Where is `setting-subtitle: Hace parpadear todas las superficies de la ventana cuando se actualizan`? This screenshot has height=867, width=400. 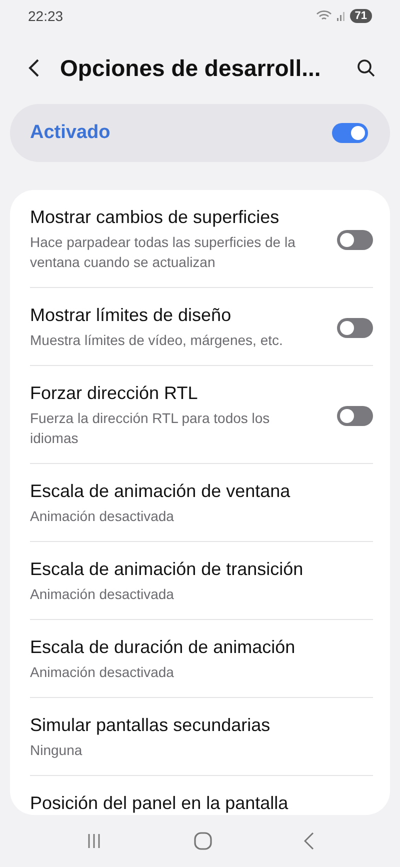 setting-subtitle: Hace parpadear todas las superficies de la ventana cuando se actualizan is located at coordinates (163, 252).